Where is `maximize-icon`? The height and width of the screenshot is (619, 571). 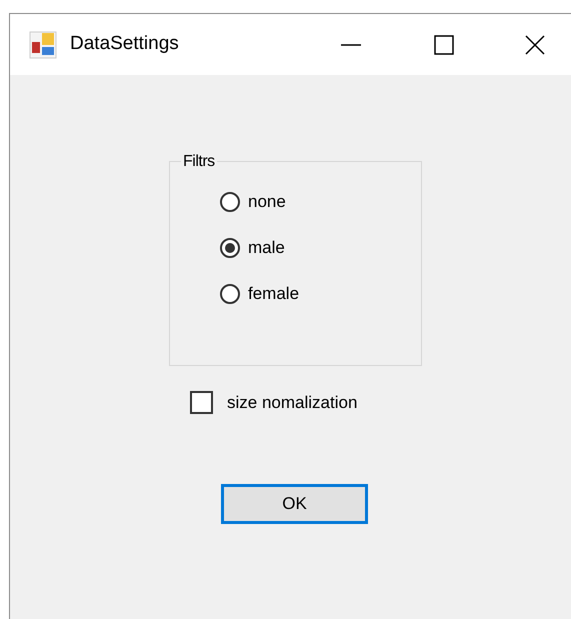 maximize-icon is located at coordinates (444, 44).